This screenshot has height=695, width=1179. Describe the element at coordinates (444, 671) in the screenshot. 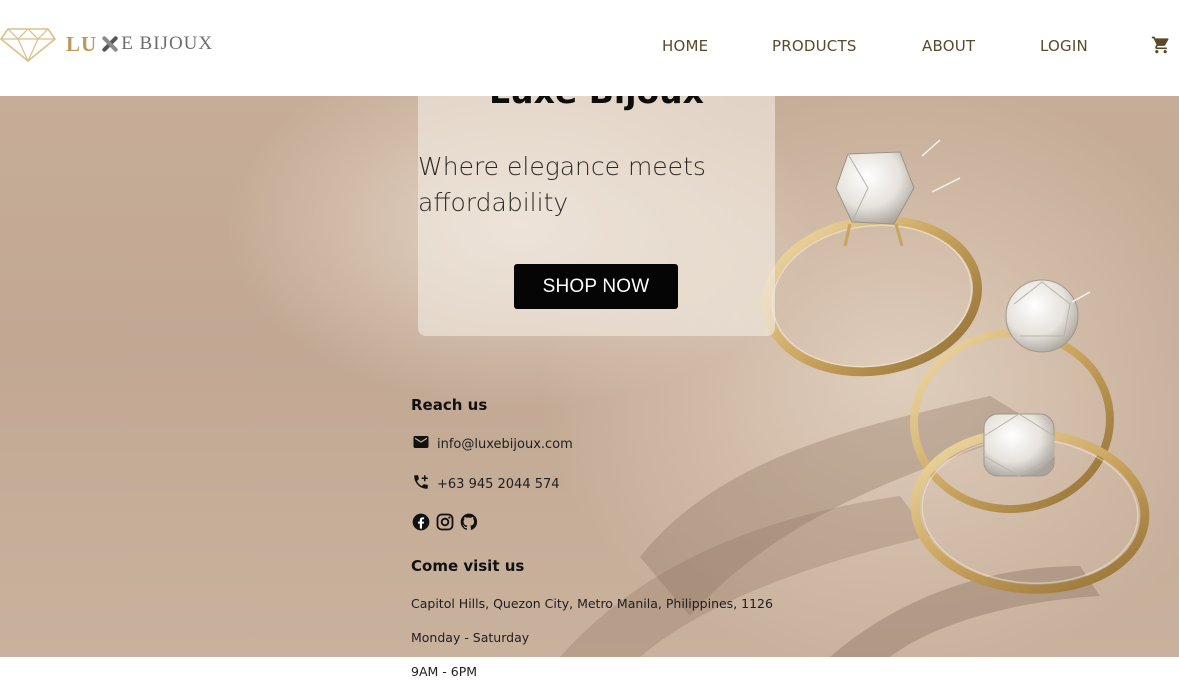

I see `opening-hours: 9AM - 6PM` at that location.